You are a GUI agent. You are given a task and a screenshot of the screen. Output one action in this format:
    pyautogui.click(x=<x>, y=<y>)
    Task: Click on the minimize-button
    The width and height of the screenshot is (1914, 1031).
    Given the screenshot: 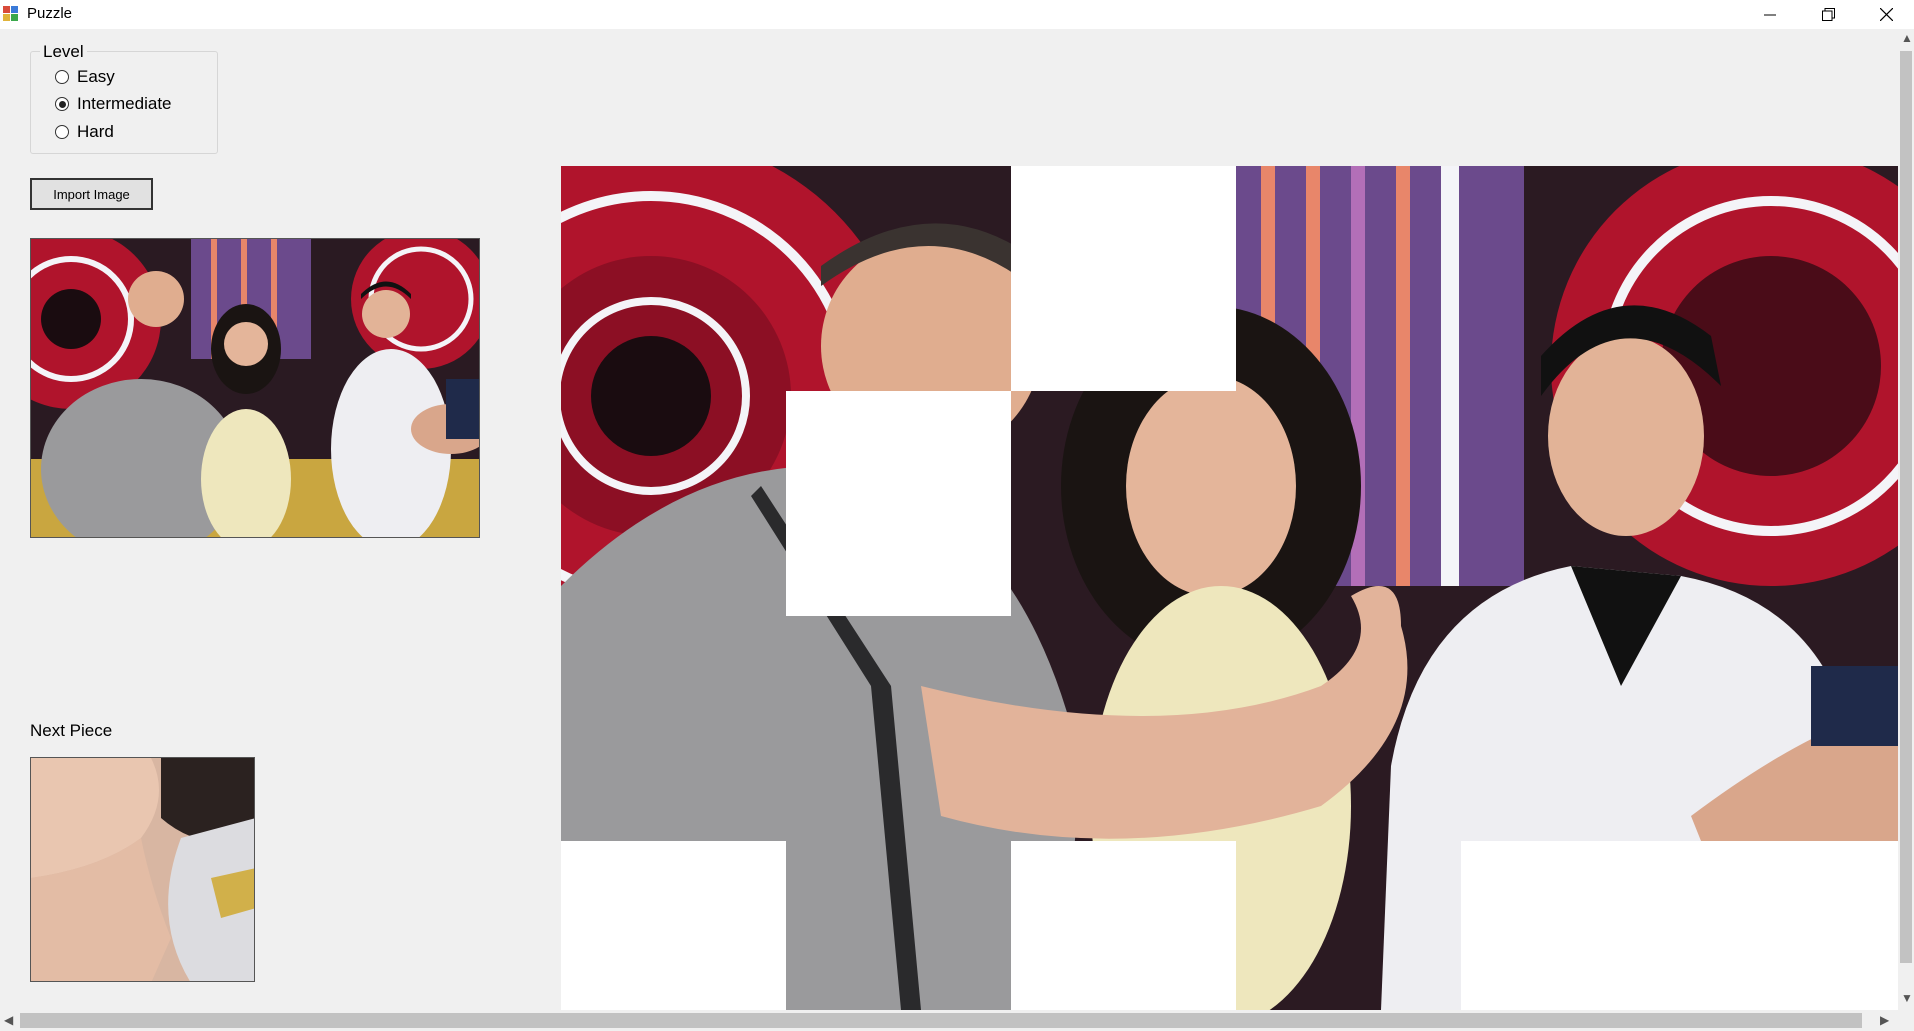 What is the action you would take?
    pyautogui.click(x=1770, y=14)
    